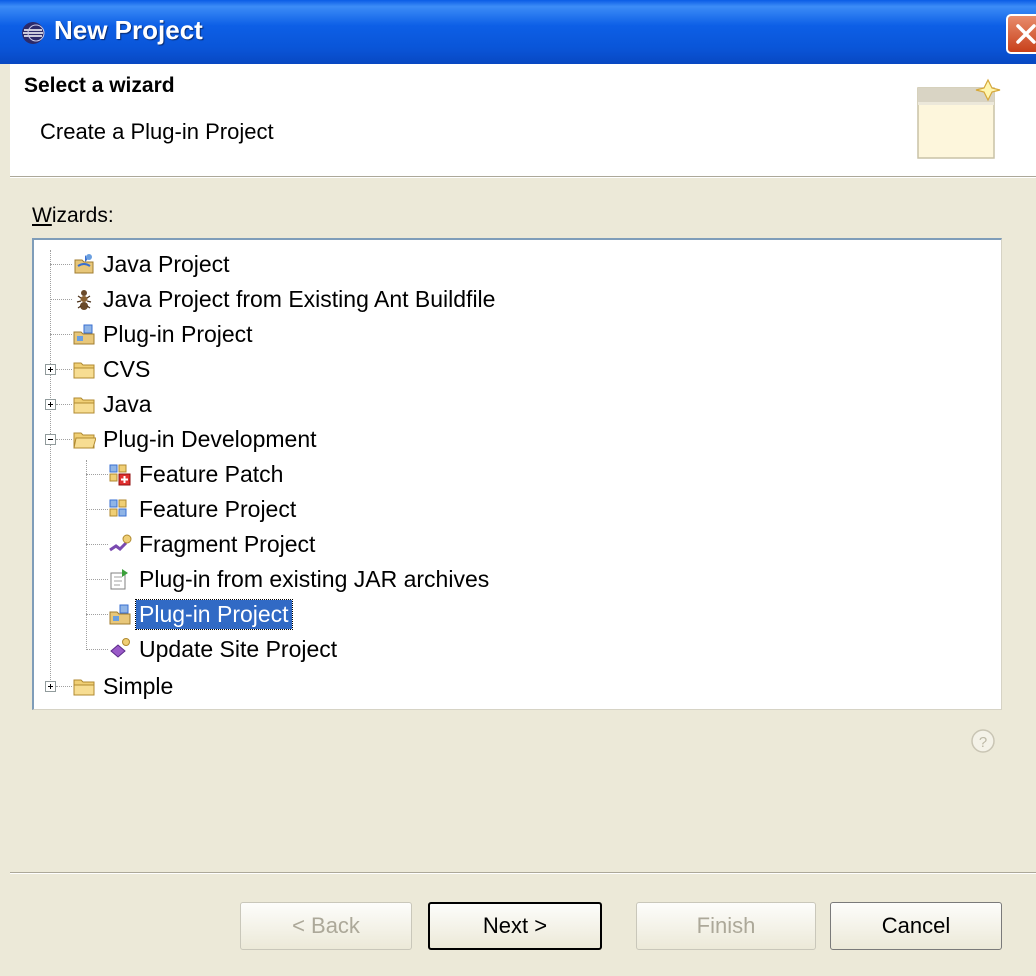  Describe the element at coordinates (120, 543) in the screenshot. I see `fragment-project-icon` at that location.